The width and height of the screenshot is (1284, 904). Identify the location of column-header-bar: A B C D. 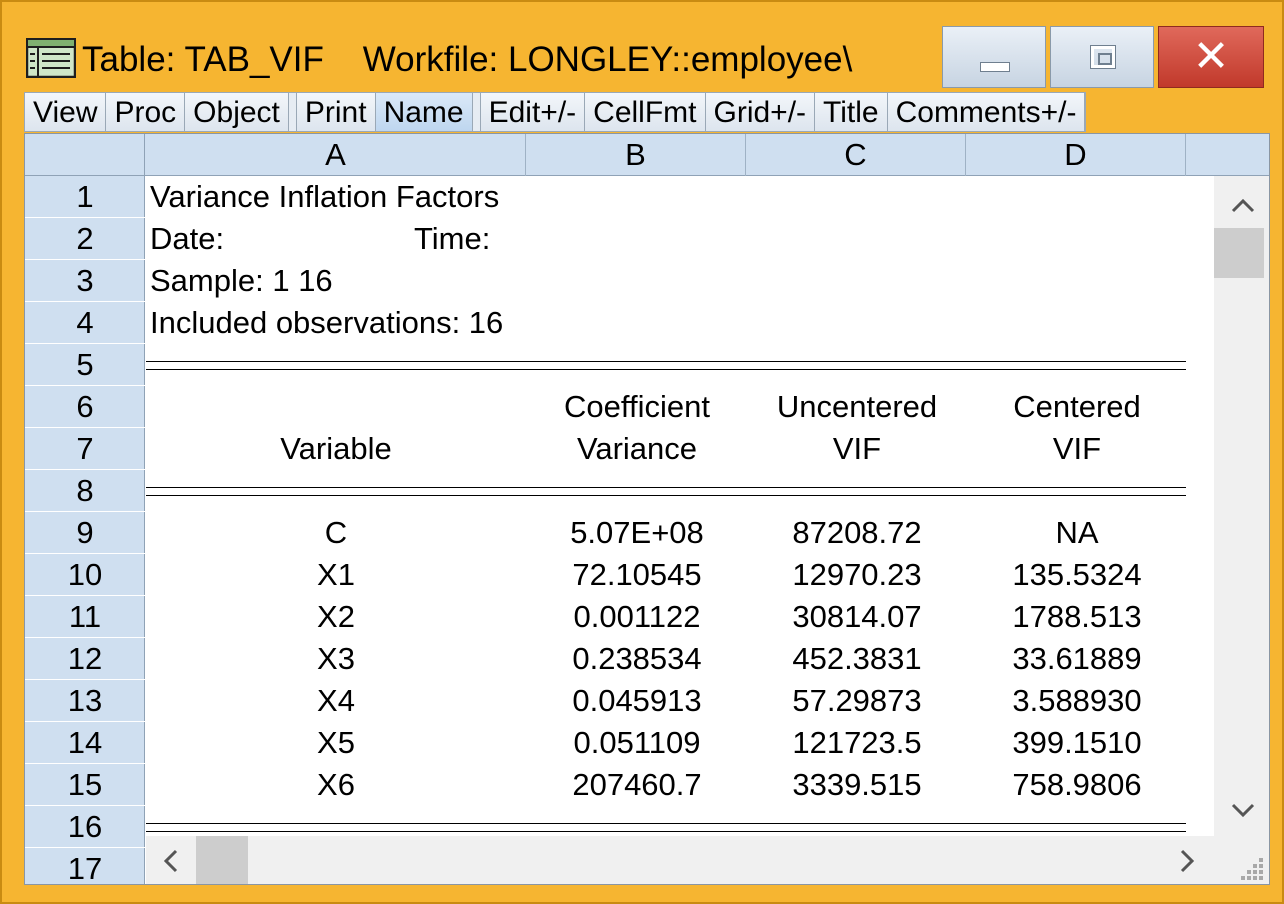
(647, 155).